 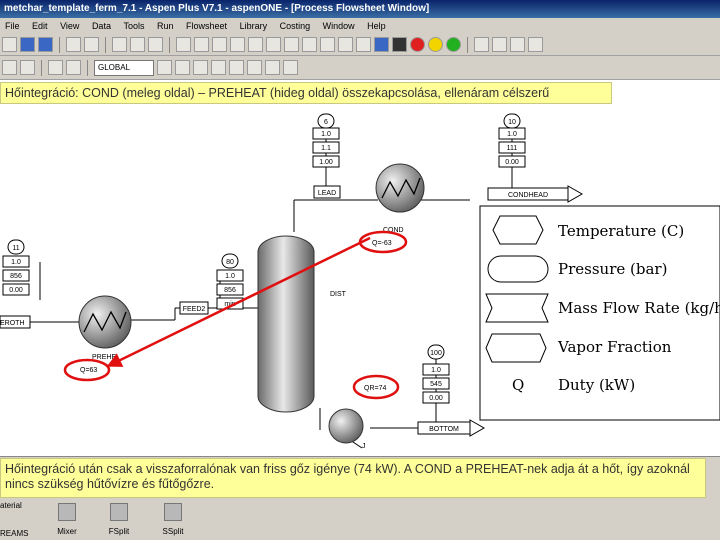 I want to click on menu-tools: Tools, so click(x=133, y=26).